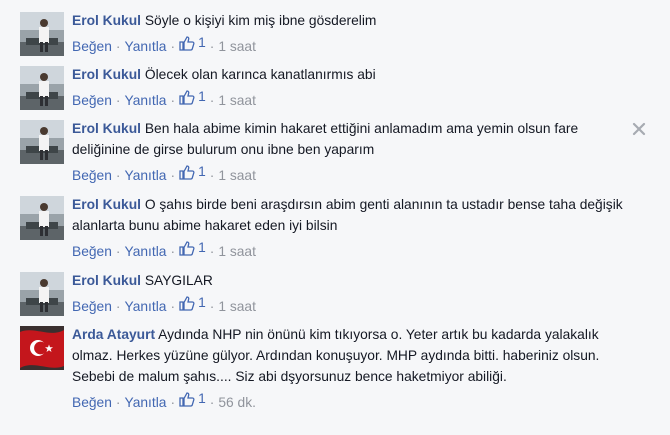 This screenshot has width=670, height=435. I want to click on profile-photo-flag-icon, so click(42, 348).